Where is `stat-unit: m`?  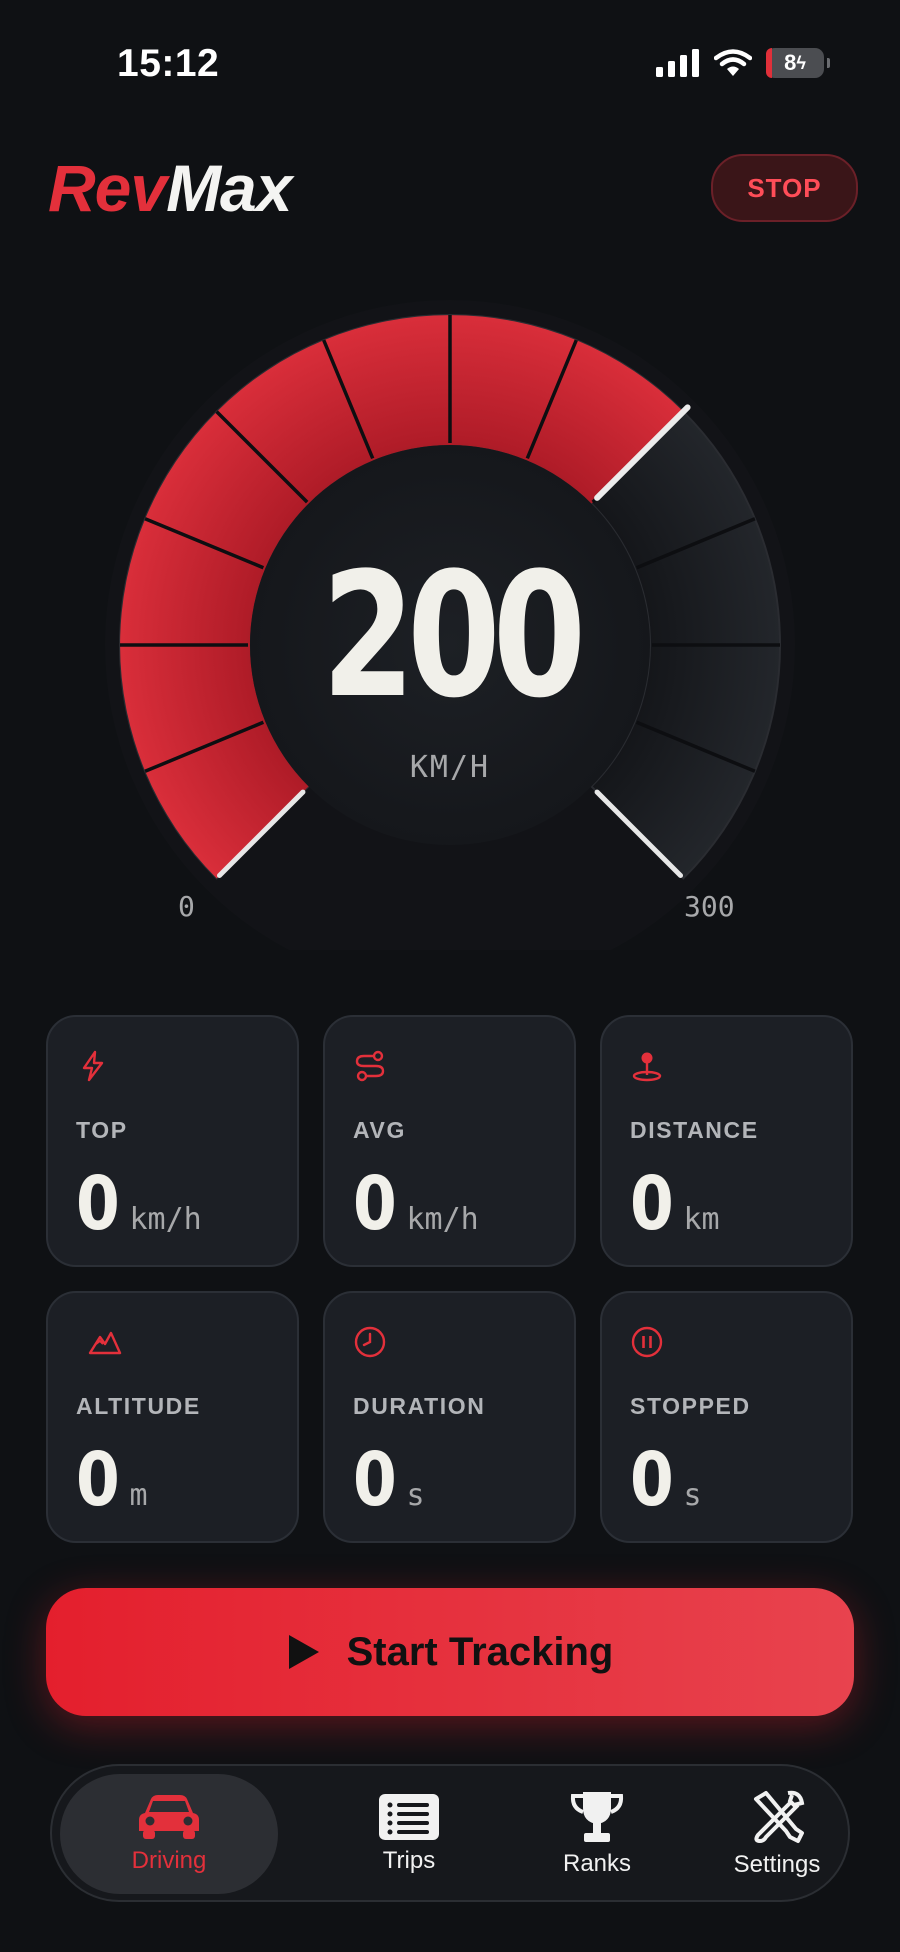 stat-unit: m is located at coordinates (138, 1495).